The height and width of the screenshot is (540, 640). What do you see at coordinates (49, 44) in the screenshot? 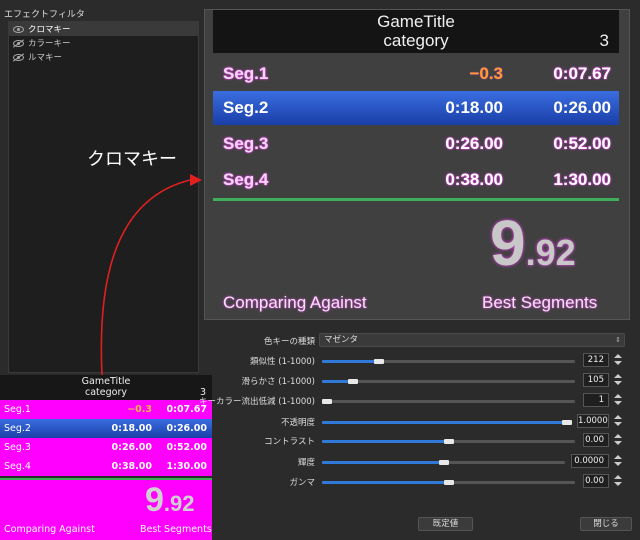
I see `filter-item-label: カラーキー` at bounding box center [49, 44].